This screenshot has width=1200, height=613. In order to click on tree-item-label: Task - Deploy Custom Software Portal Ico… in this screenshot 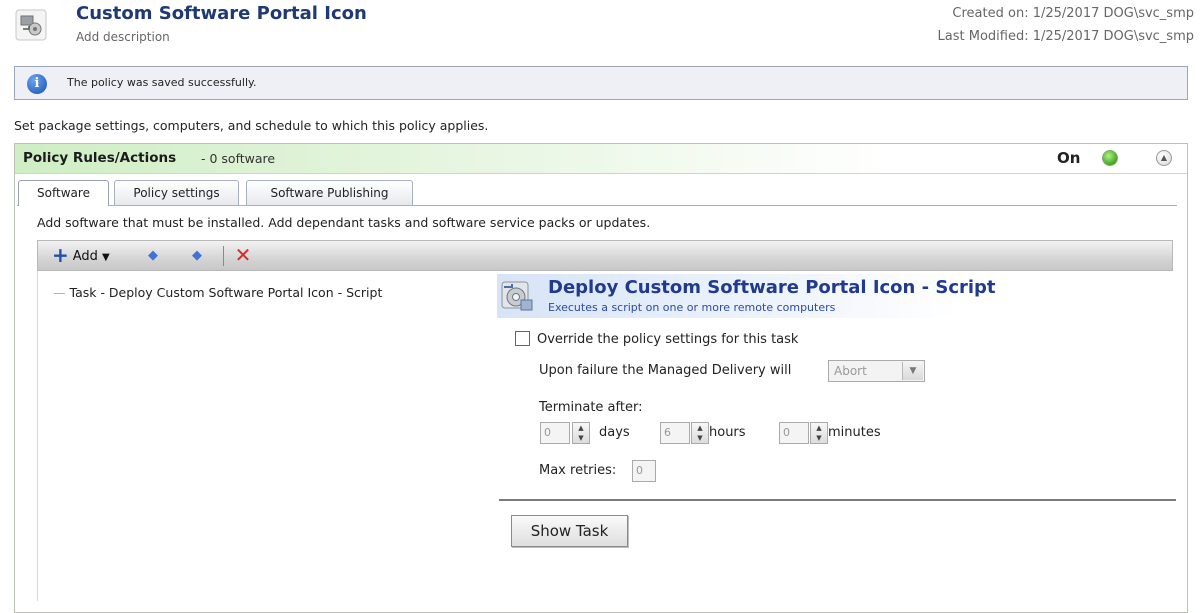, I will do `click(226, 292)`.